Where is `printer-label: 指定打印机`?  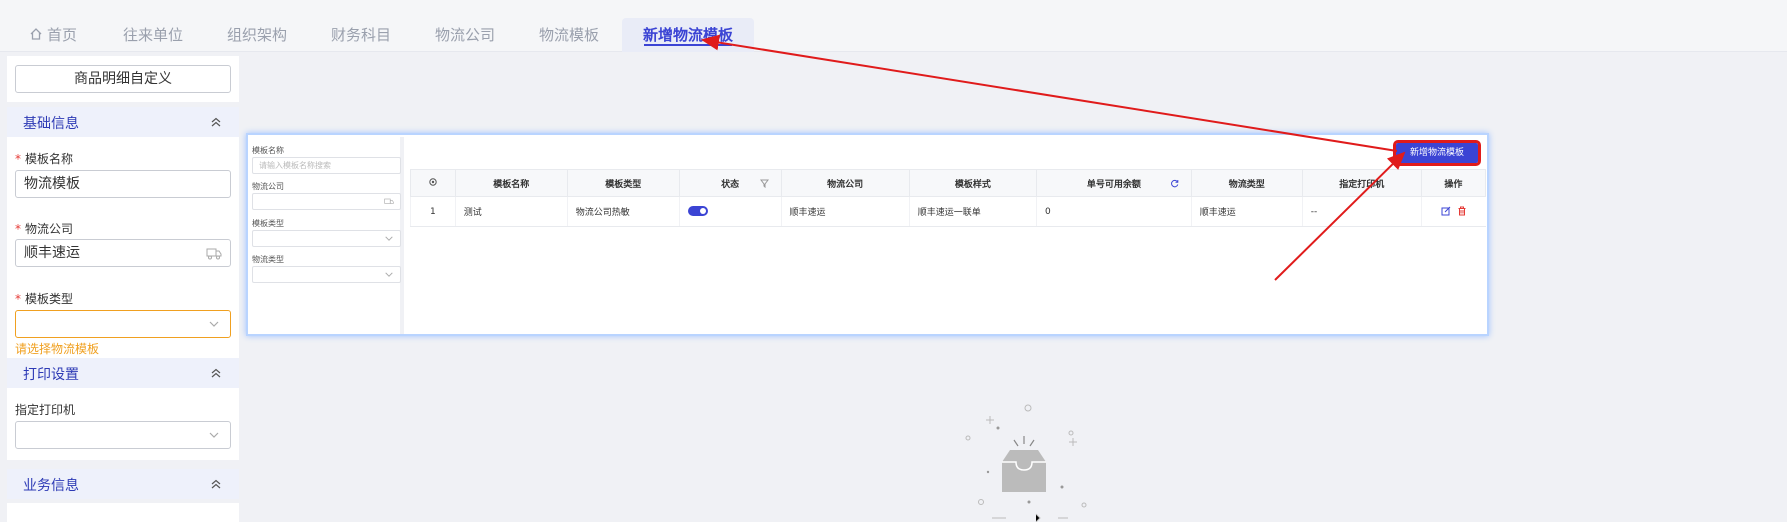 printer-label: 指定打印机 is located at coordinates (45, 409).